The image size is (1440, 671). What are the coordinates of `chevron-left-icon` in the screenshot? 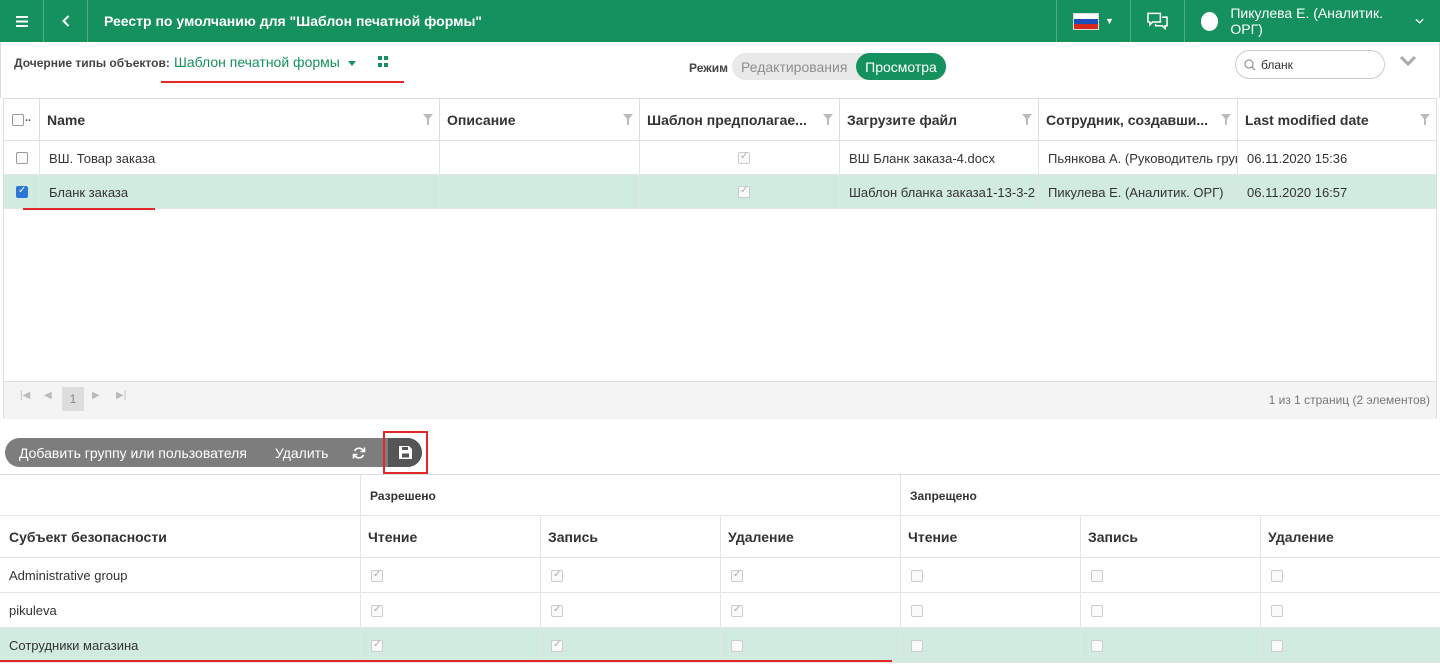 It's located at (65, 21).